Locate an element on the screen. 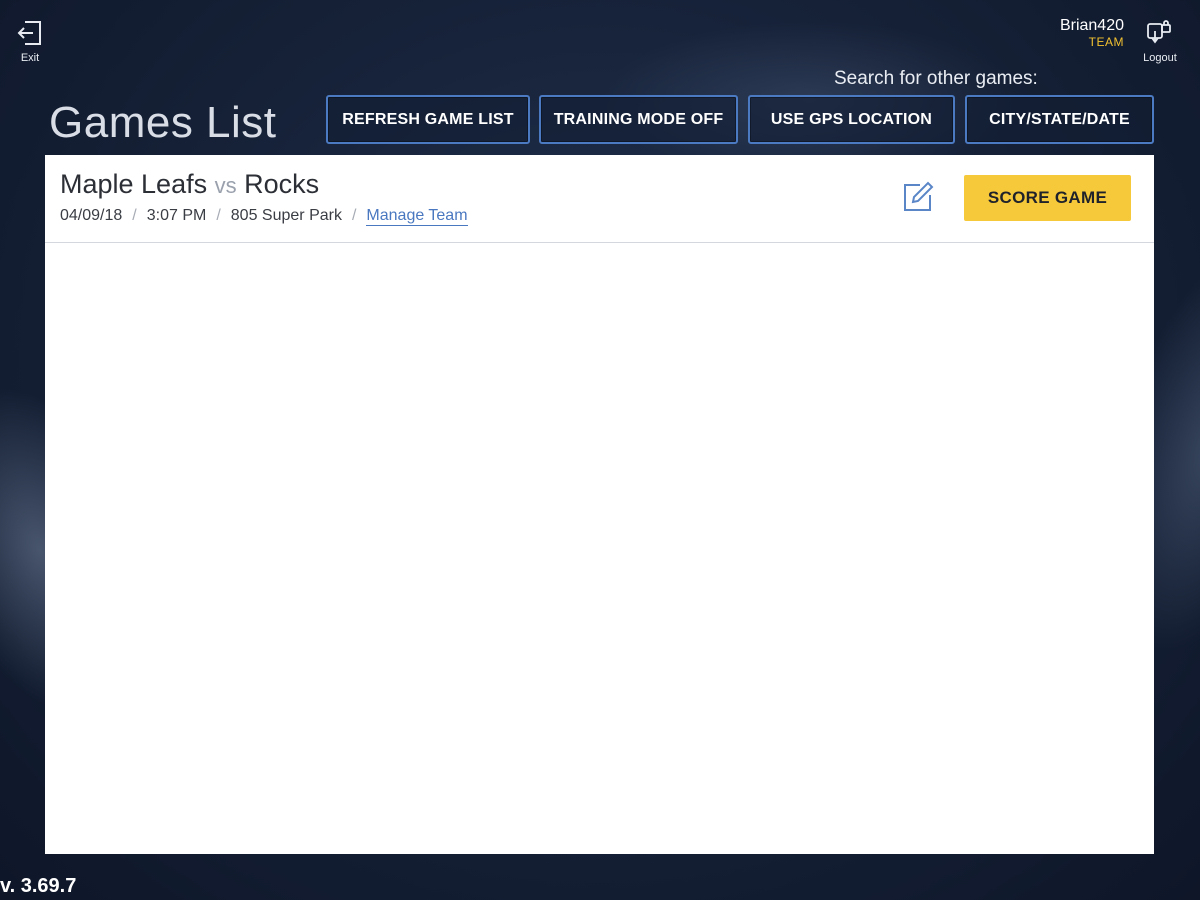 This screenshot has height=900, width=1200. home-team: Maple Leafs is located at coordinates (134, 184).